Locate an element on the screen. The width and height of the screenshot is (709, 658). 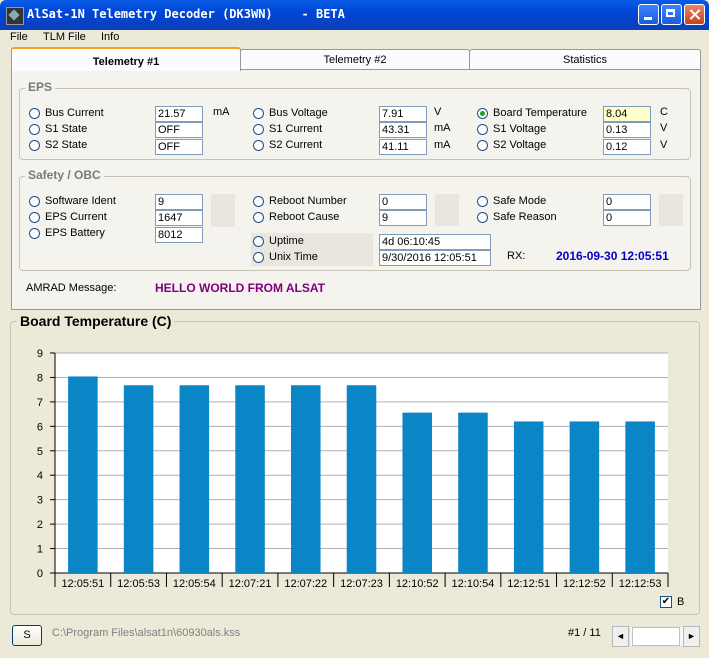
safe-mode-value: 0 is located at coordinates (627, 202).